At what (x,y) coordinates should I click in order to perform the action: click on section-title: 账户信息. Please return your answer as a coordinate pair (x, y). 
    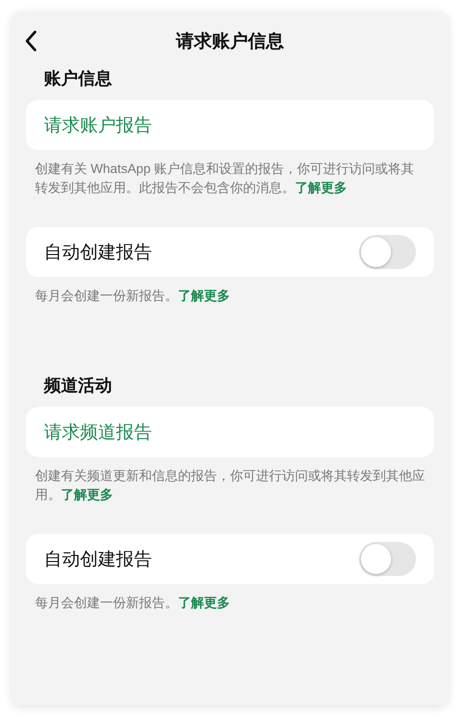
    Looking at the image, I should click on (78, 79).